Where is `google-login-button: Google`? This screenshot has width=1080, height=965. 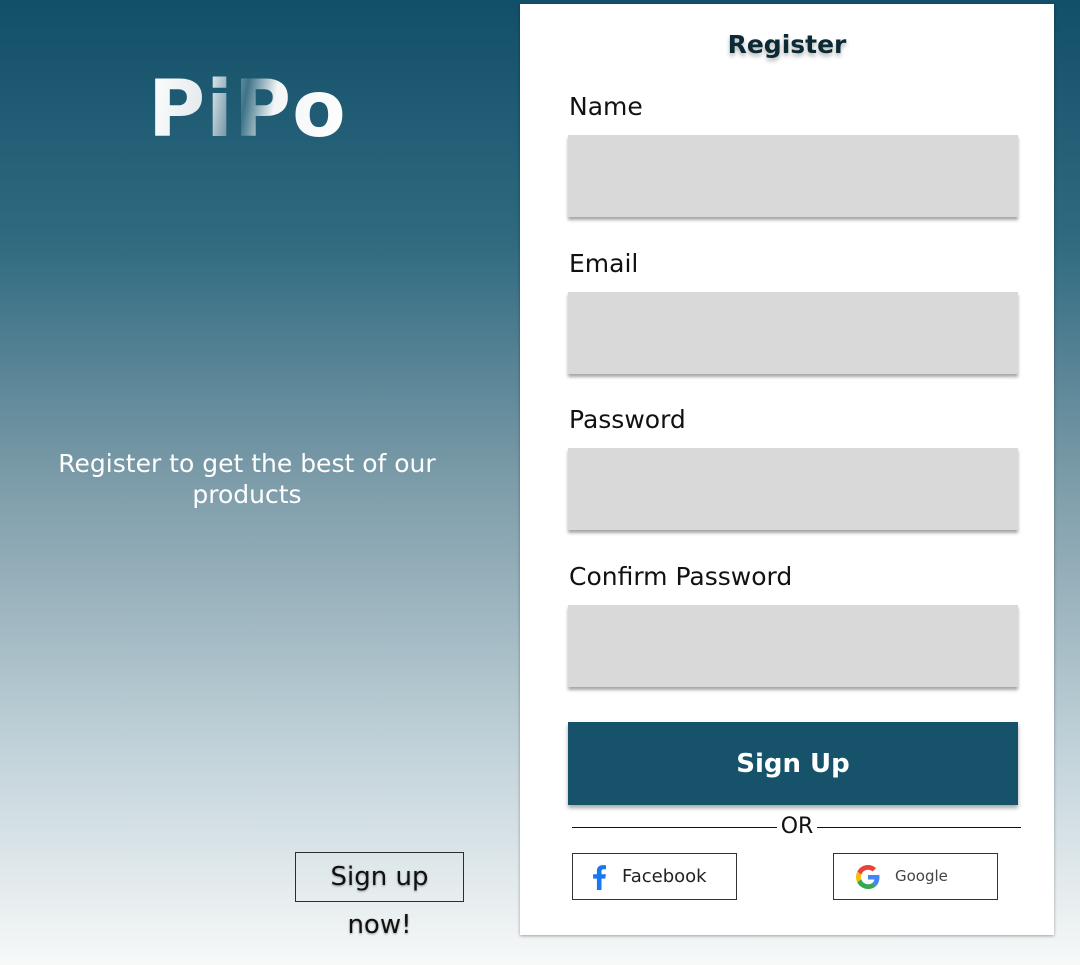
google-login-button: Google is located at coordinates (915, 876).